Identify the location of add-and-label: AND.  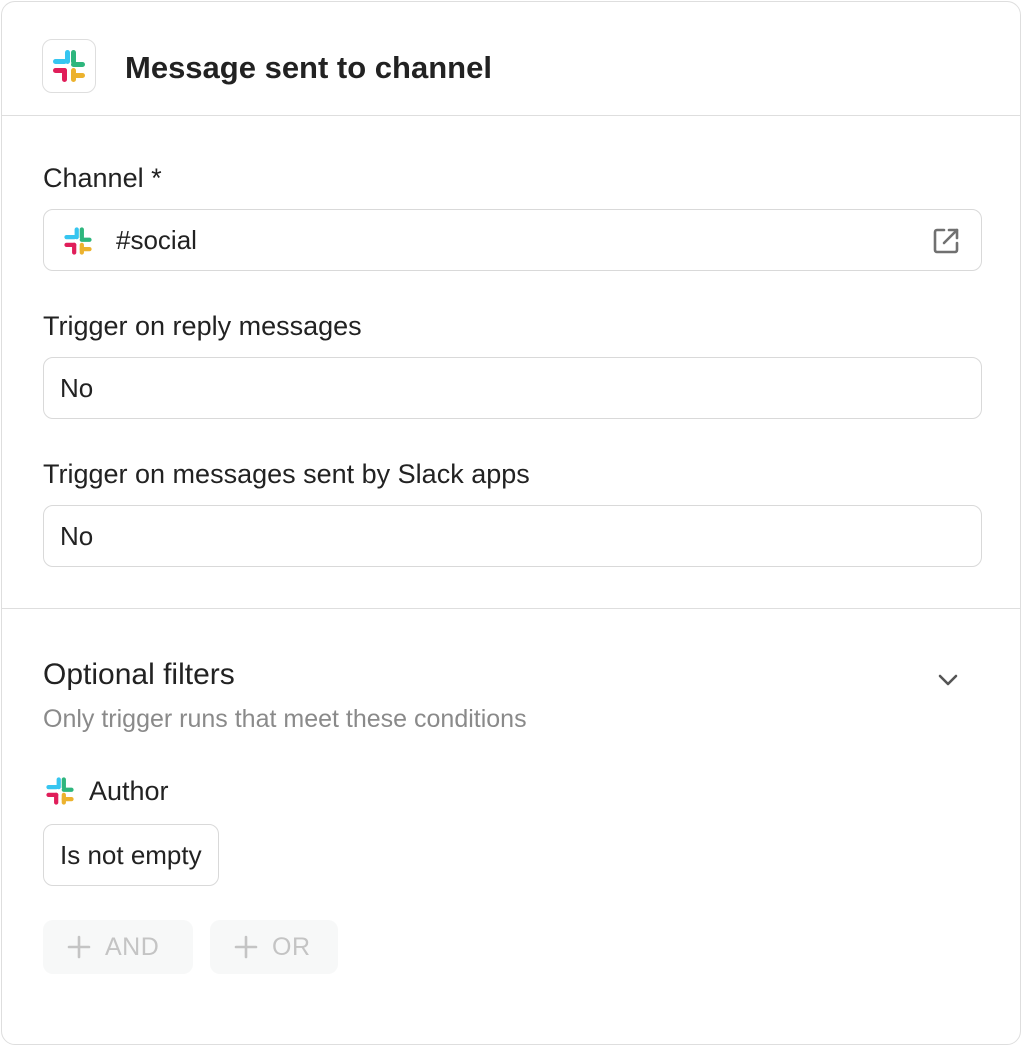
(132, 946).